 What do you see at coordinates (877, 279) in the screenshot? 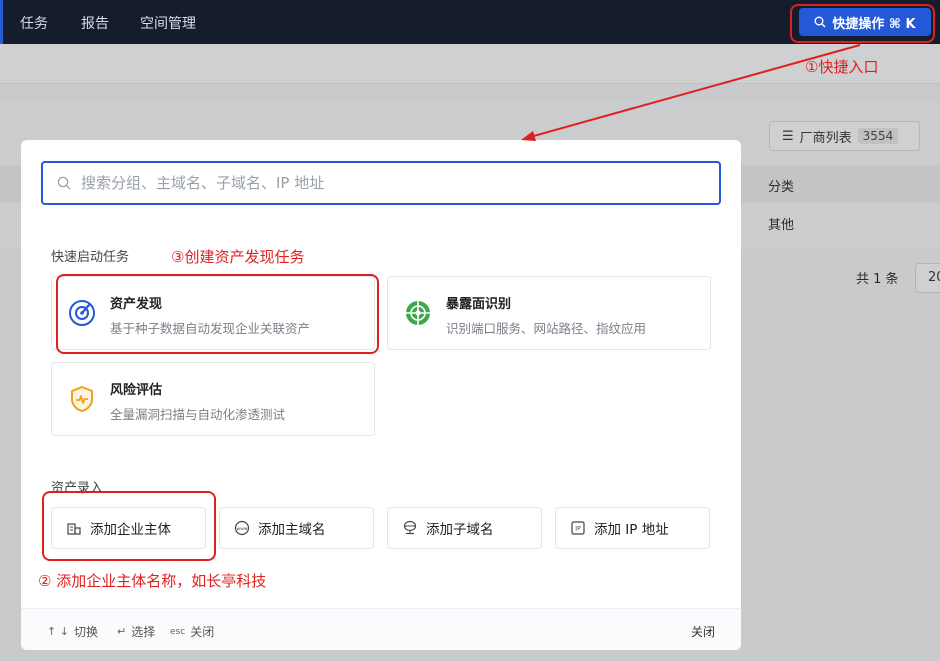
I see `total-count-text: 共 1 条` at bounding box center [877, 279].